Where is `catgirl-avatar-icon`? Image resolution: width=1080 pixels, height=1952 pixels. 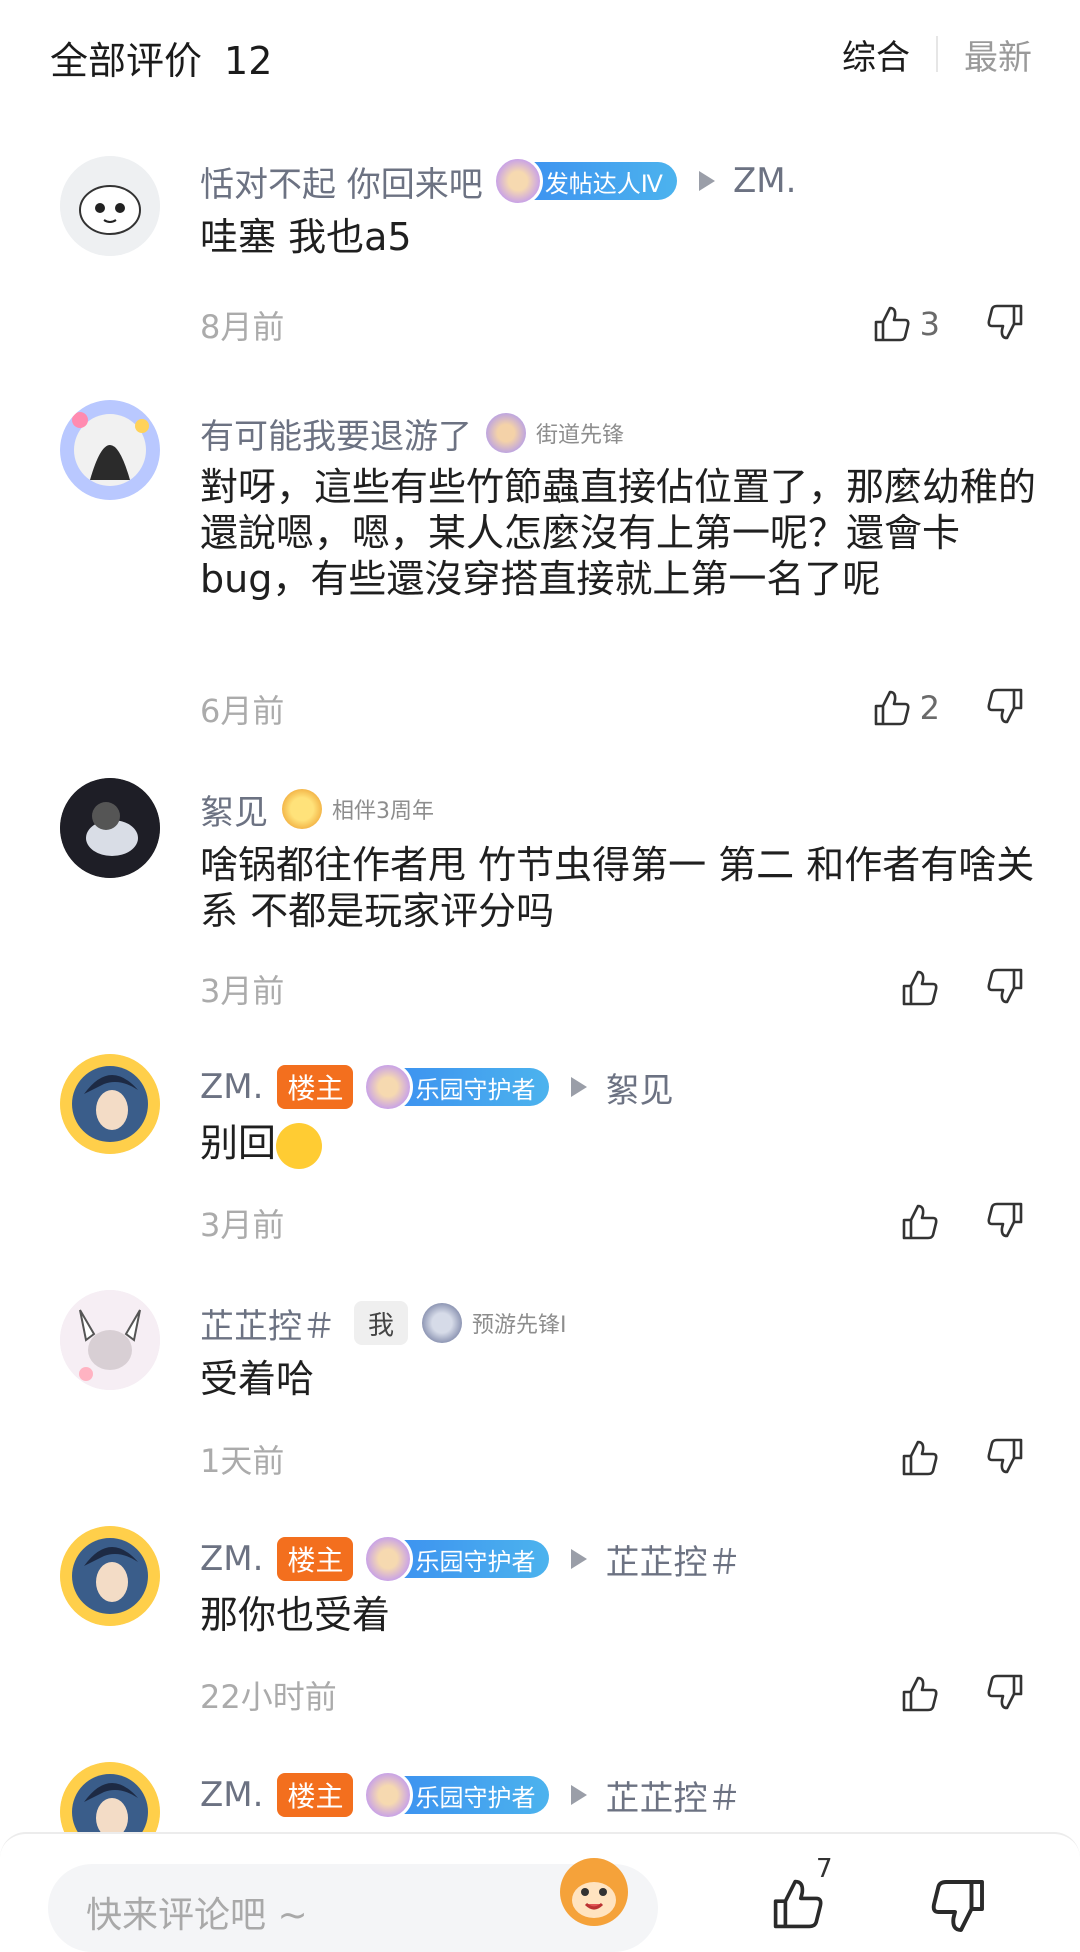 catgirl-avatar-icon is located at coordinates (110, 1340).